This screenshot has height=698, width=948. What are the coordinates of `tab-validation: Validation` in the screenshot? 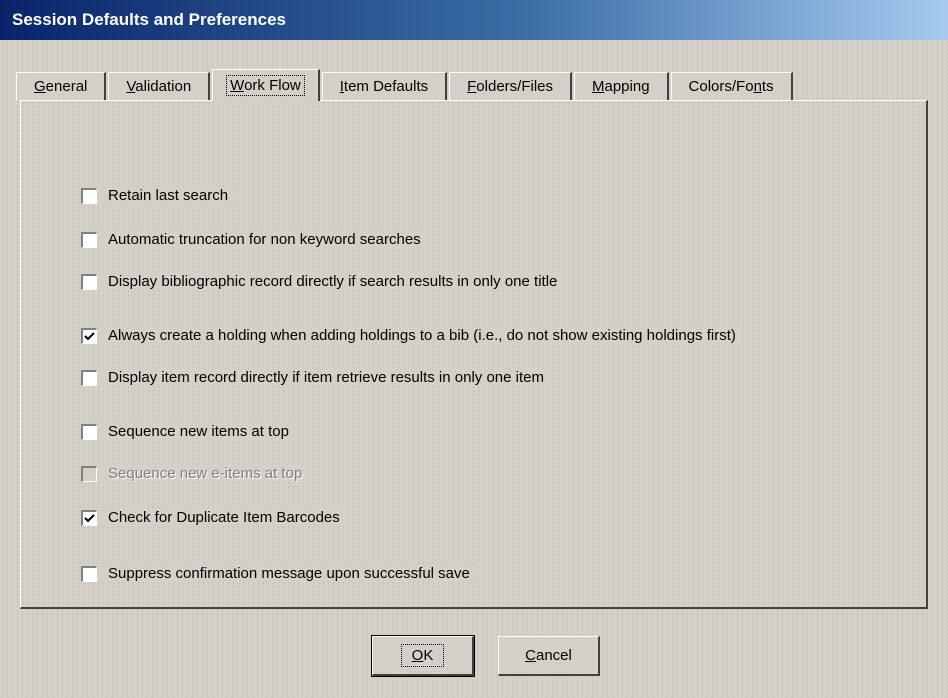 It's located at (159, 86).